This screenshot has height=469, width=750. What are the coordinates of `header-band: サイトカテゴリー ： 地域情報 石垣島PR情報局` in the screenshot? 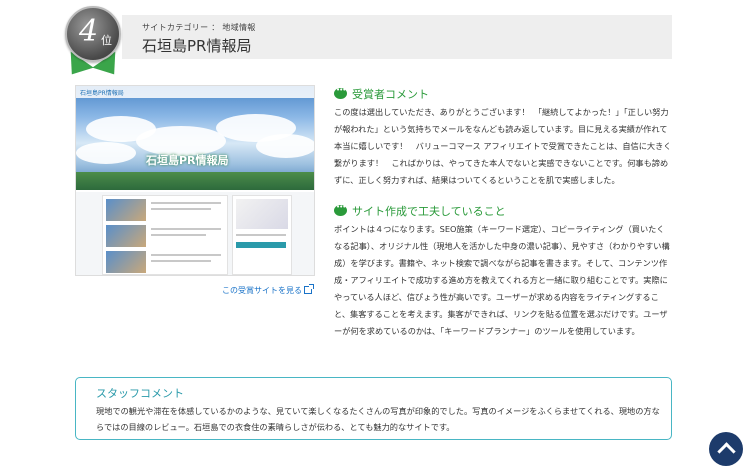 It's located at (397, 37).